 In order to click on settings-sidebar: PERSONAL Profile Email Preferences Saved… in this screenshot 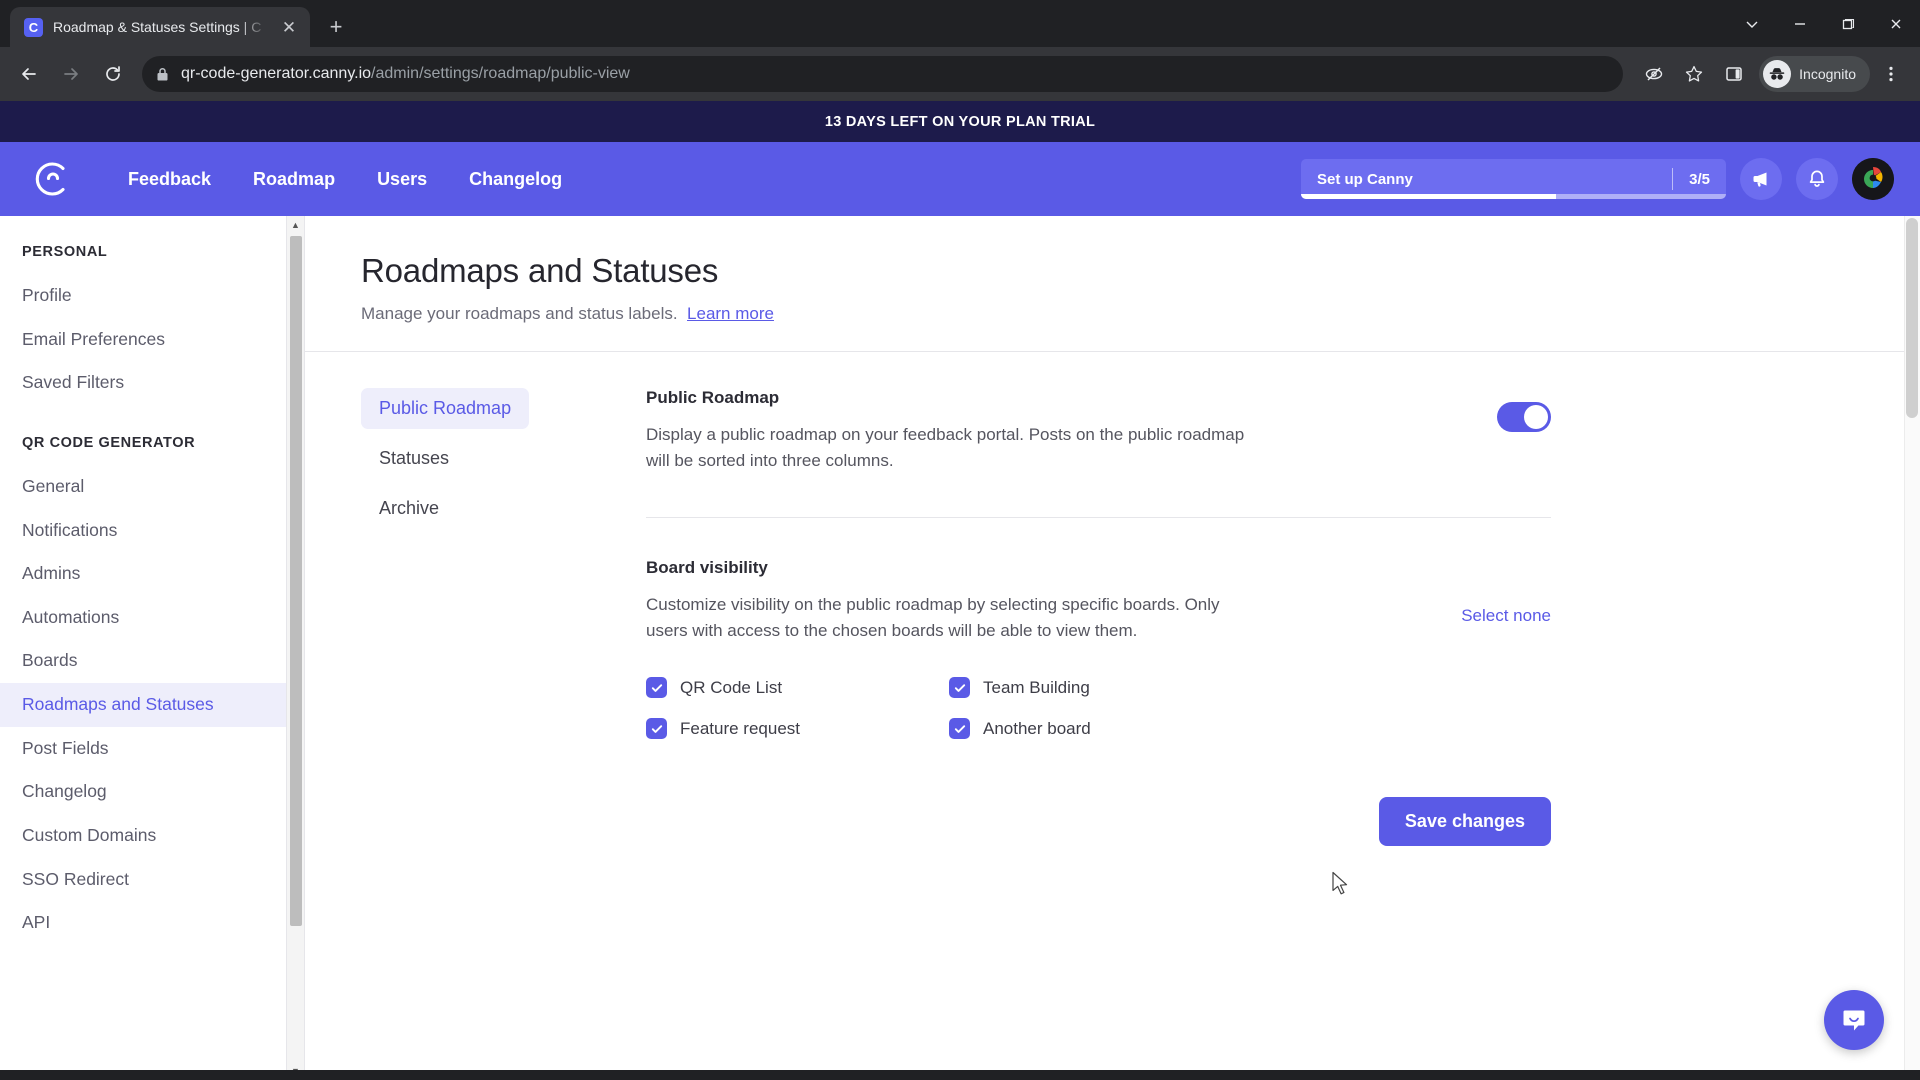, I will do `click(152, 648)`.